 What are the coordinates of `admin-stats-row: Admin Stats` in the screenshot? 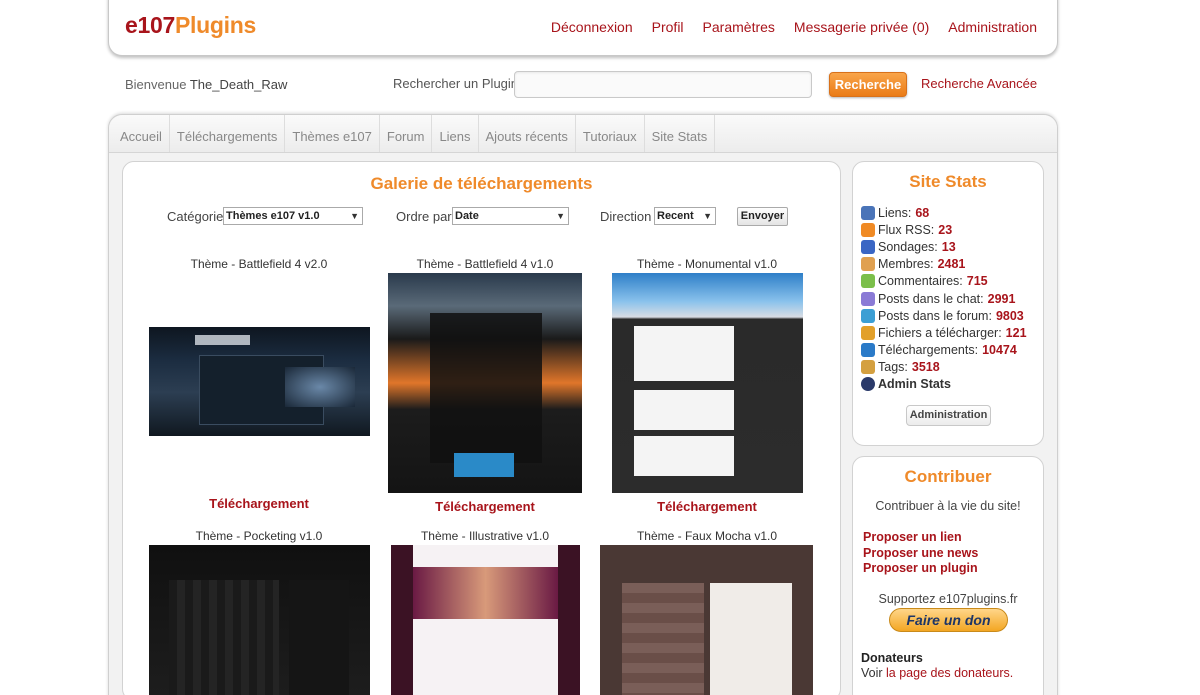 It's located at (944, 384).